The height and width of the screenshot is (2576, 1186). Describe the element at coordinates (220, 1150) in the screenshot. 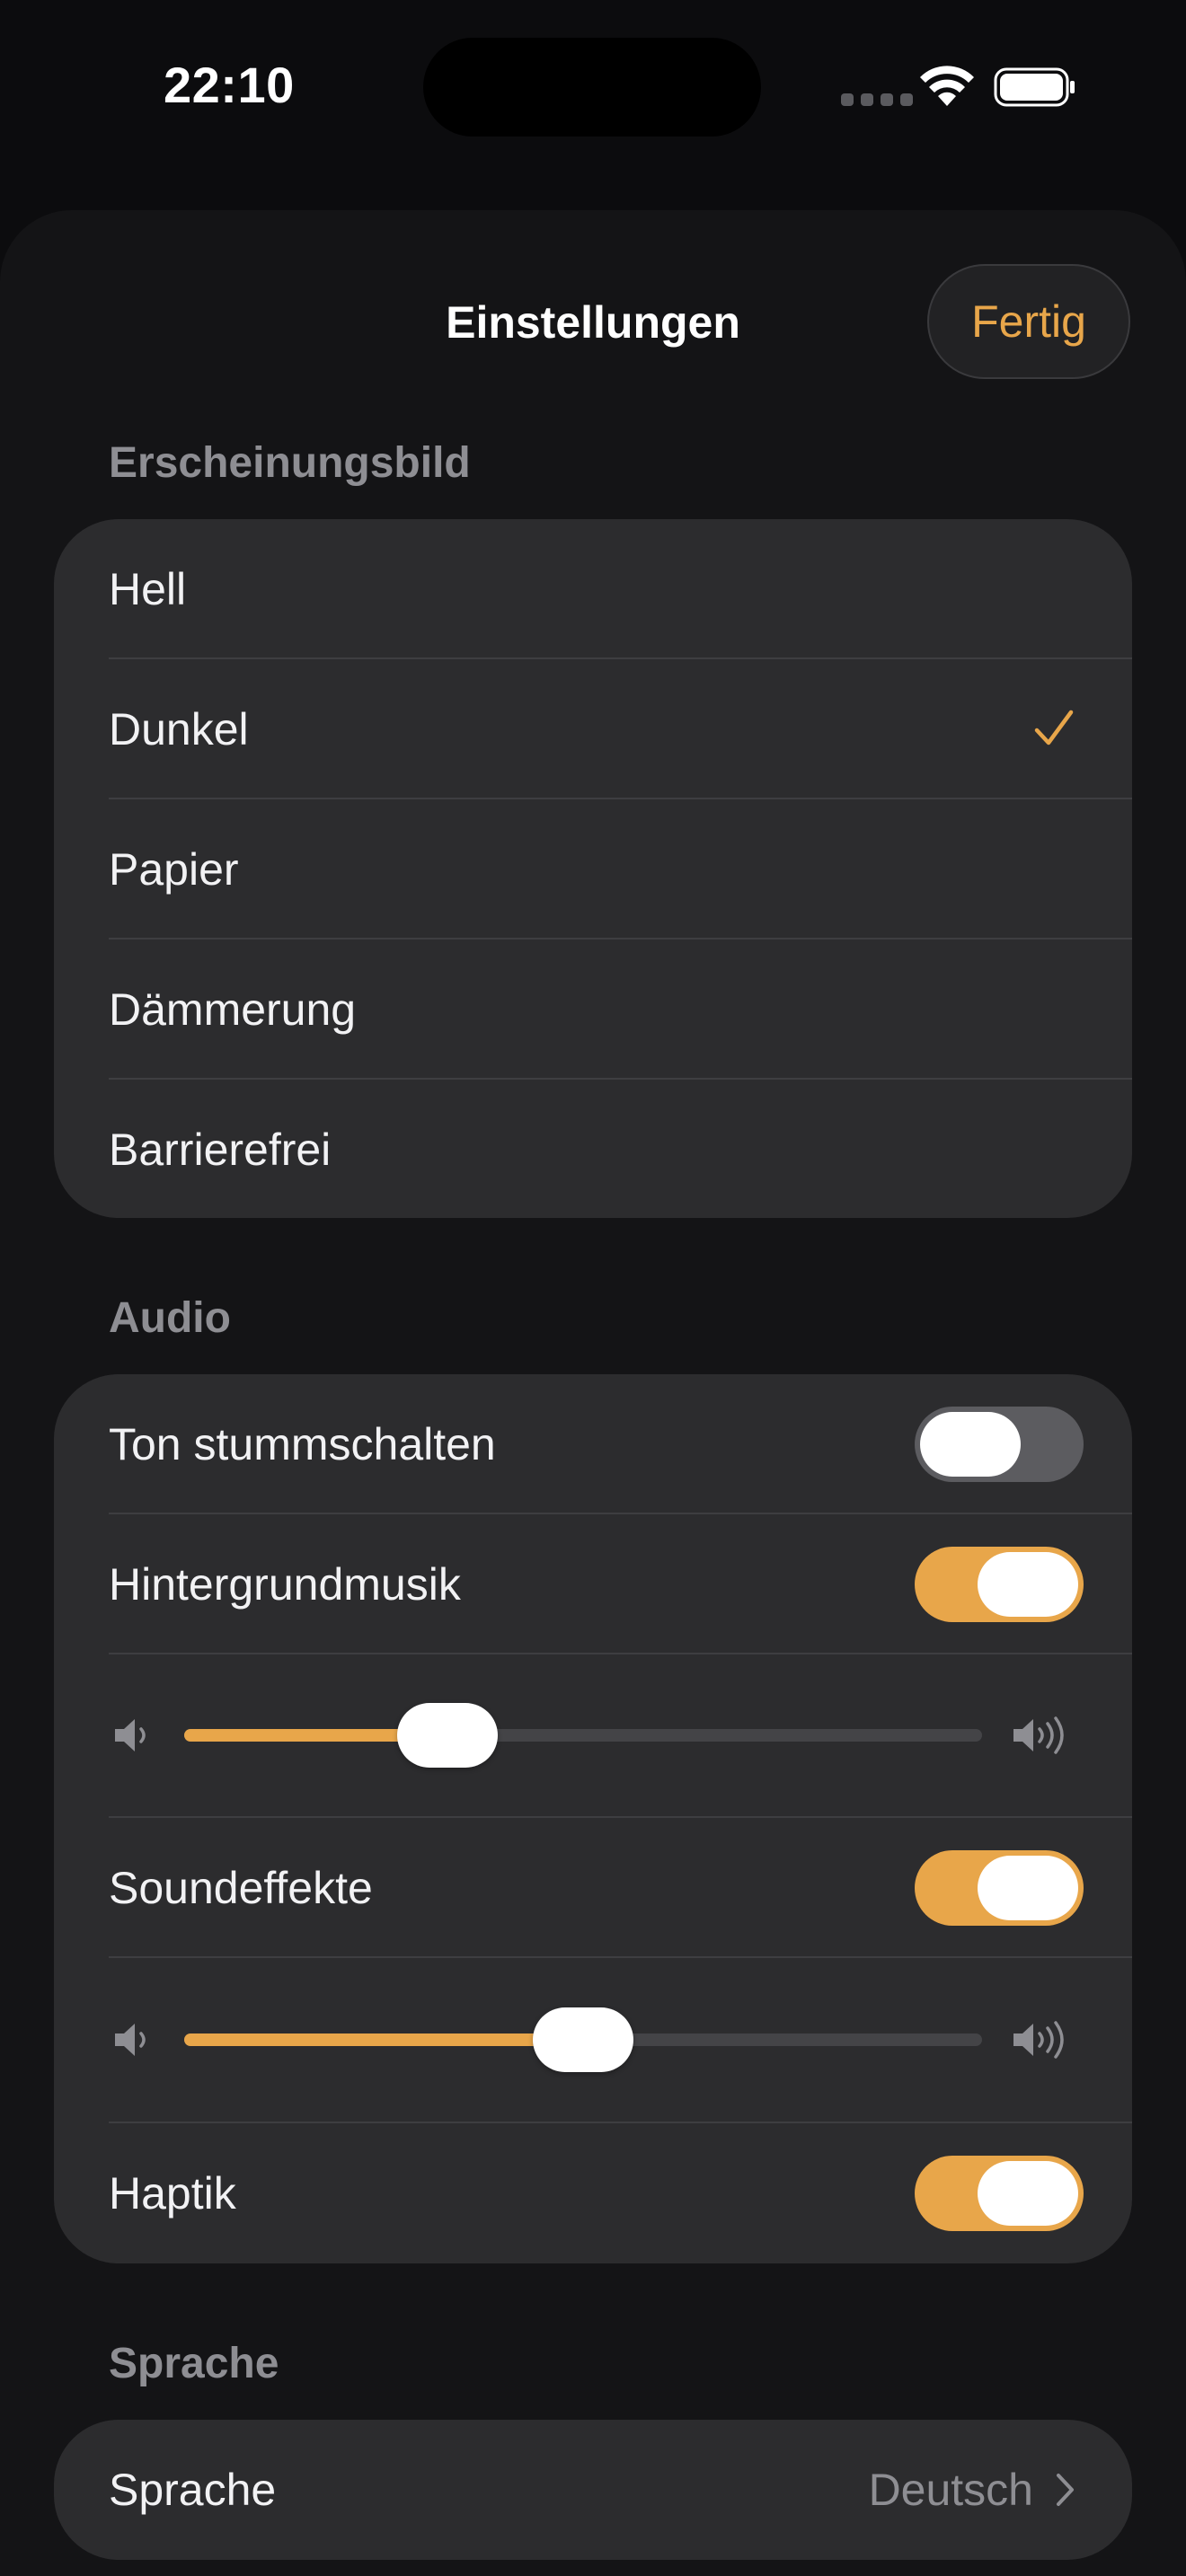

I see `appearance-option-label: Barrierefrei` at that location.